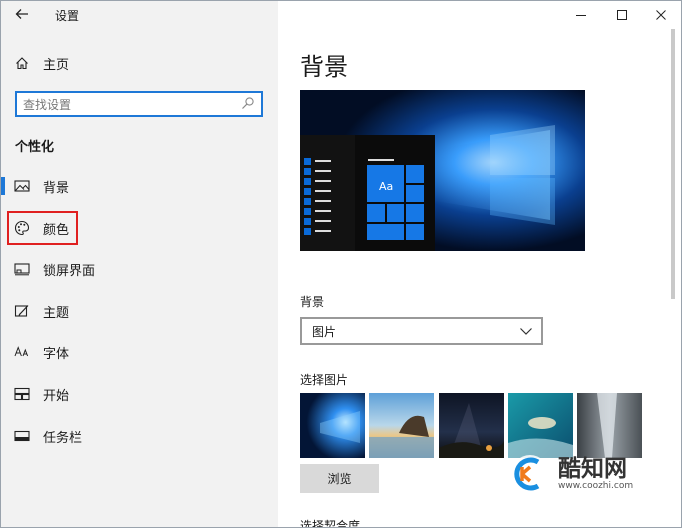 This screenshot has height=528, width=682. What do you see at coordinates (22, 63) in the screenshot?
I see `home-icon` at bounding box center [22, 63].